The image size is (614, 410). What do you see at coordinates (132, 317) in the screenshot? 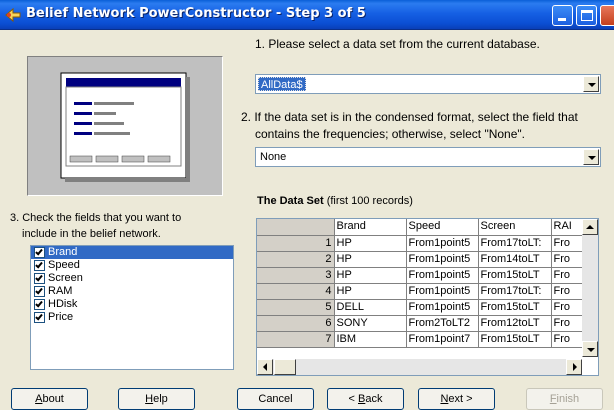
I see `field-item-price: Price` at bounding box center [132, 317].